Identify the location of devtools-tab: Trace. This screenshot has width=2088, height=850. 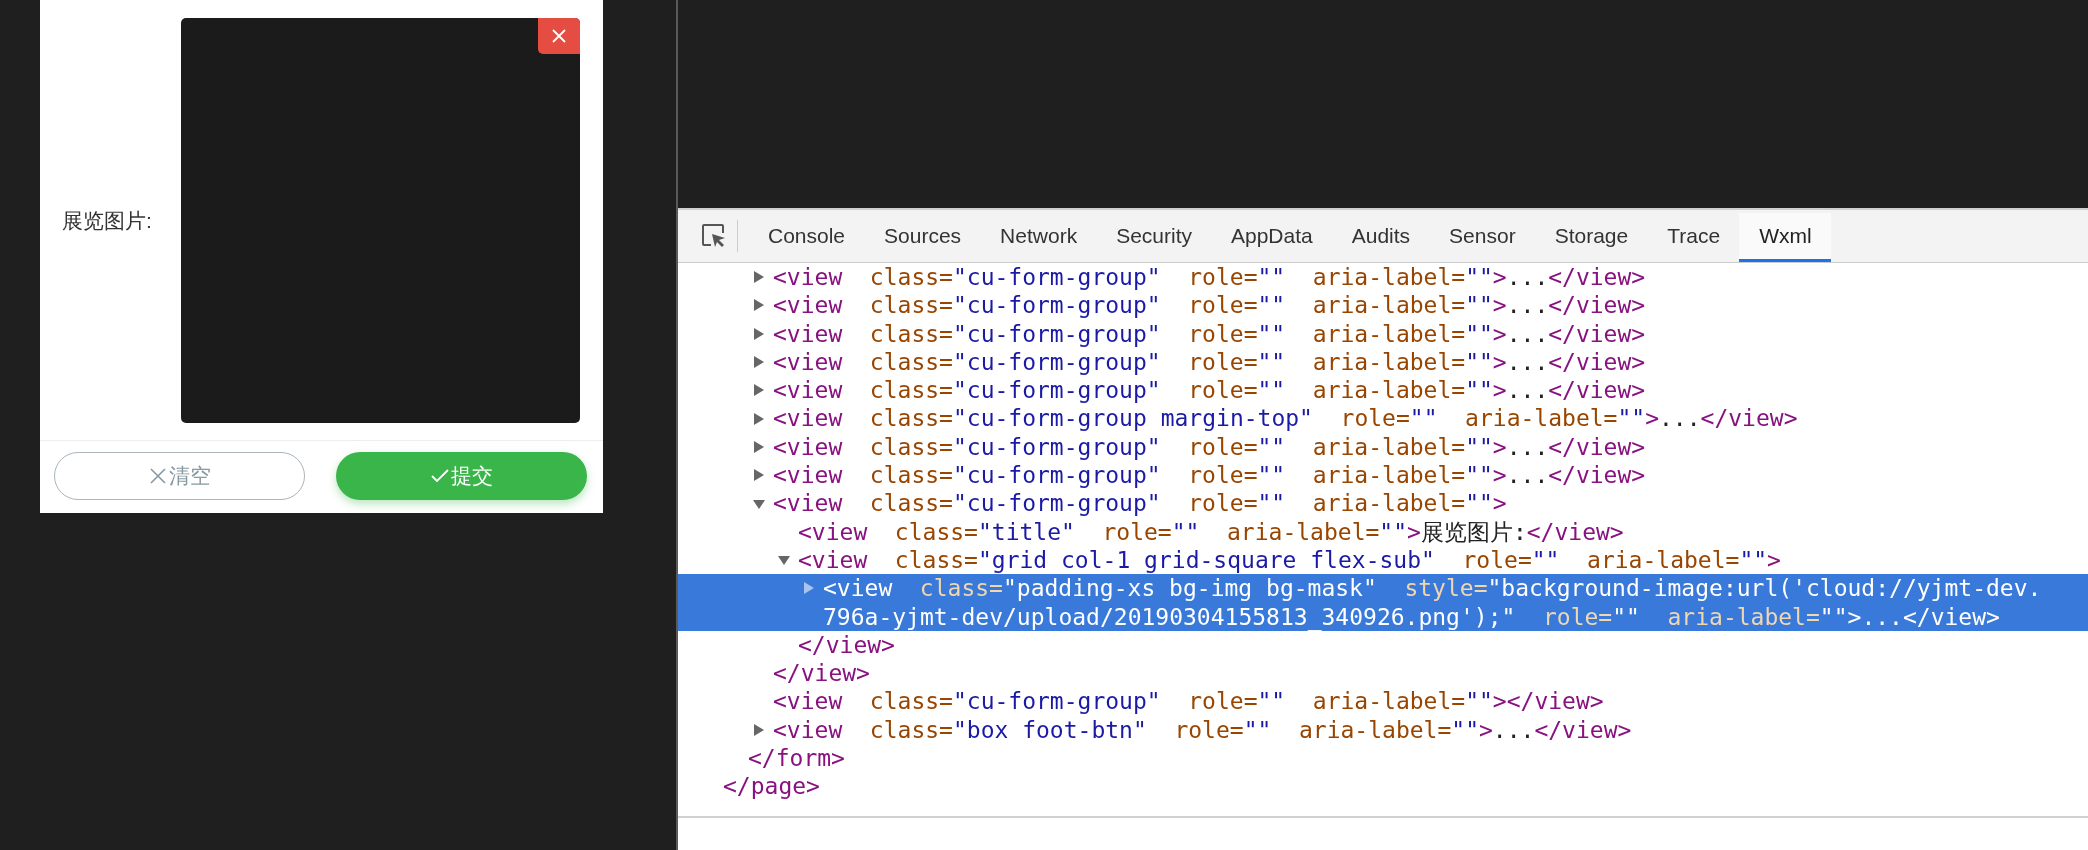
(1693, 237).